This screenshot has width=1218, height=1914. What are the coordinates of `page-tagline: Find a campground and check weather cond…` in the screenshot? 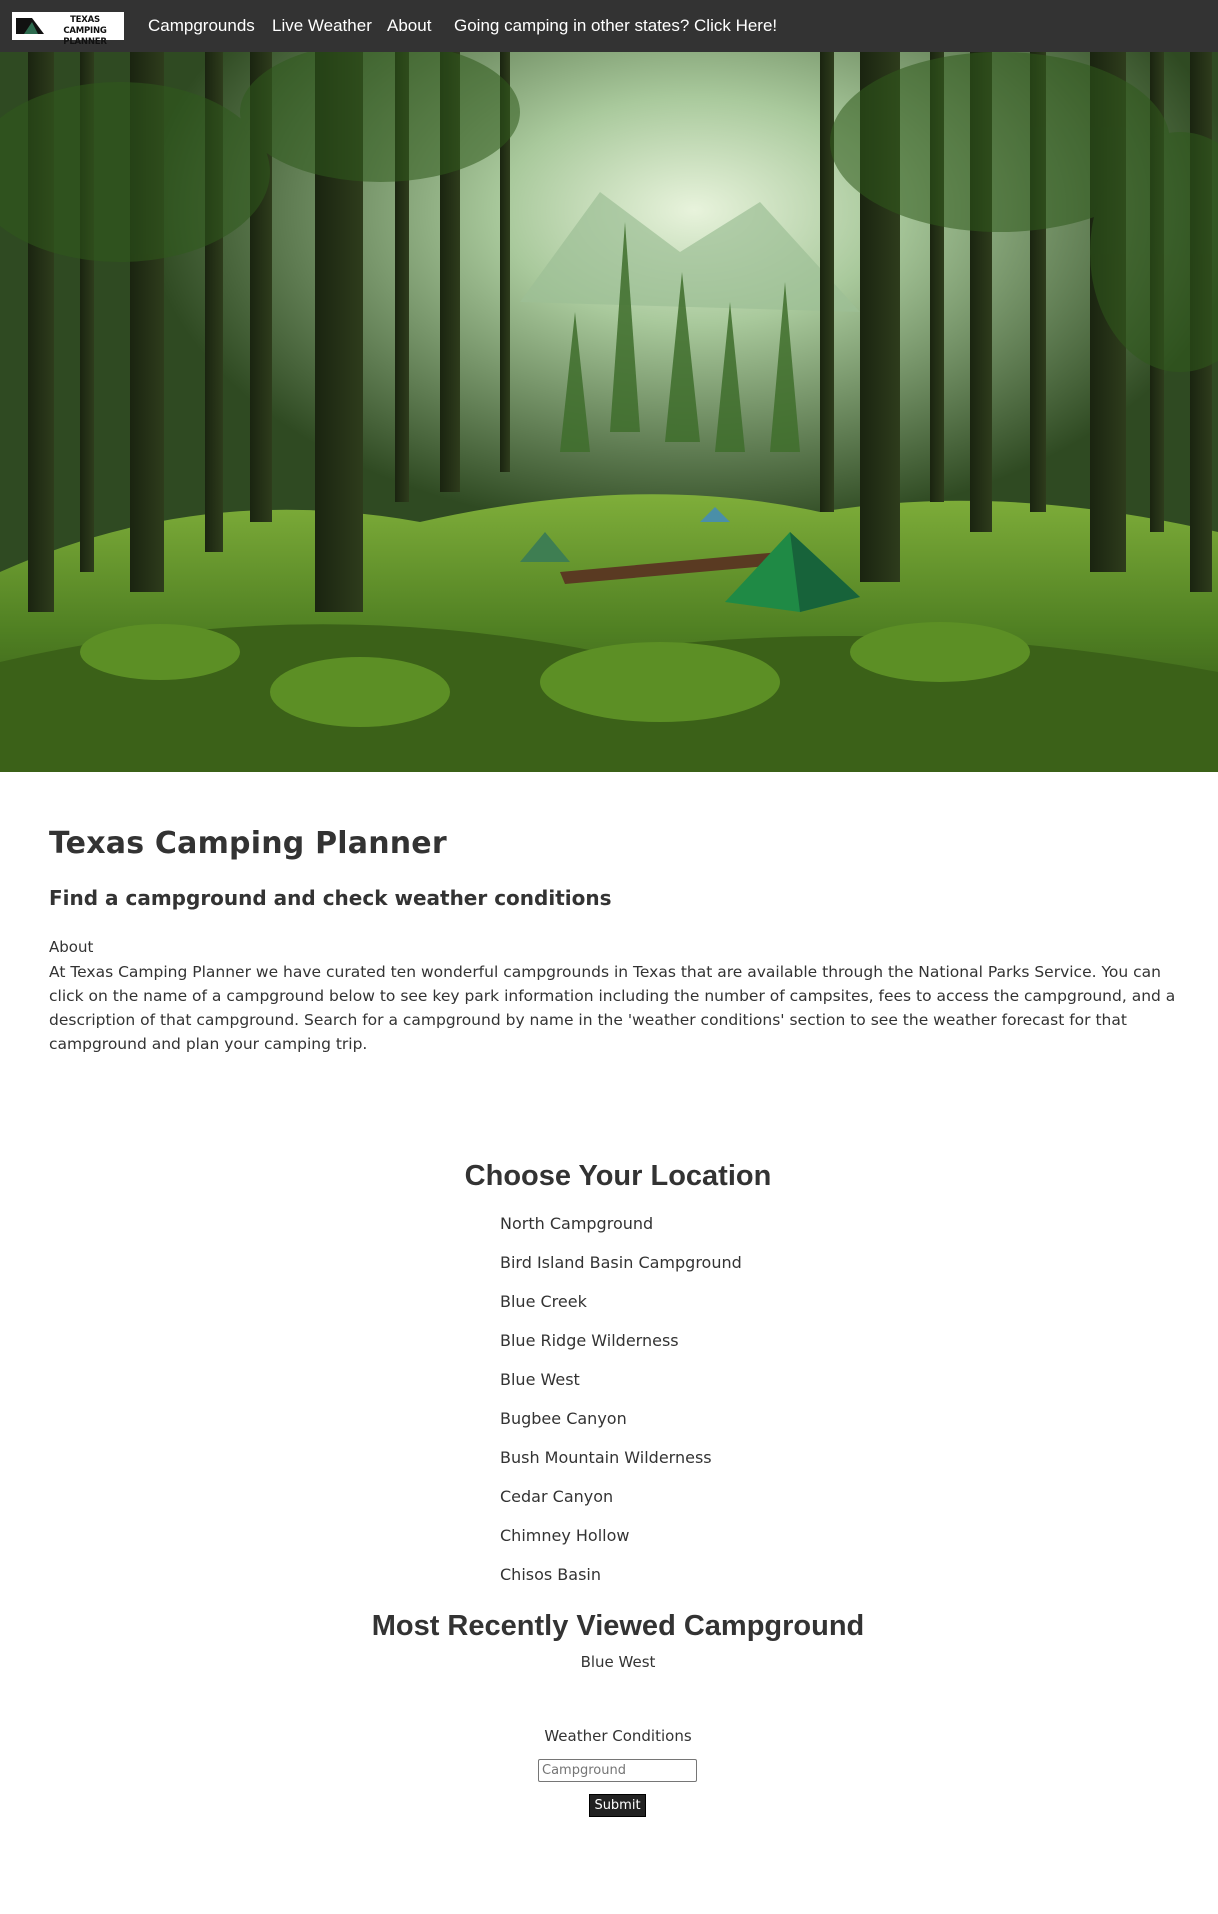 It's located at (330, 898).